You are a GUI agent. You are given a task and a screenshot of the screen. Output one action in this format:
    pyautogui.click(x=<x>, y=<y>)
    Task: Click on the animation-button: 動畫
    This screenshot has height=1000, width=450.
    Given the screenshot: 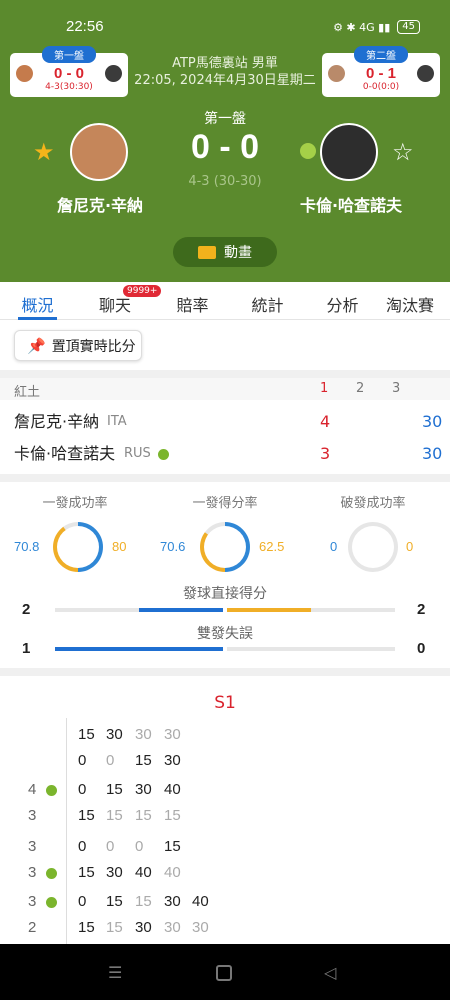 What is the action you would take?
    pyautogui.click(x=225, y=252)
    